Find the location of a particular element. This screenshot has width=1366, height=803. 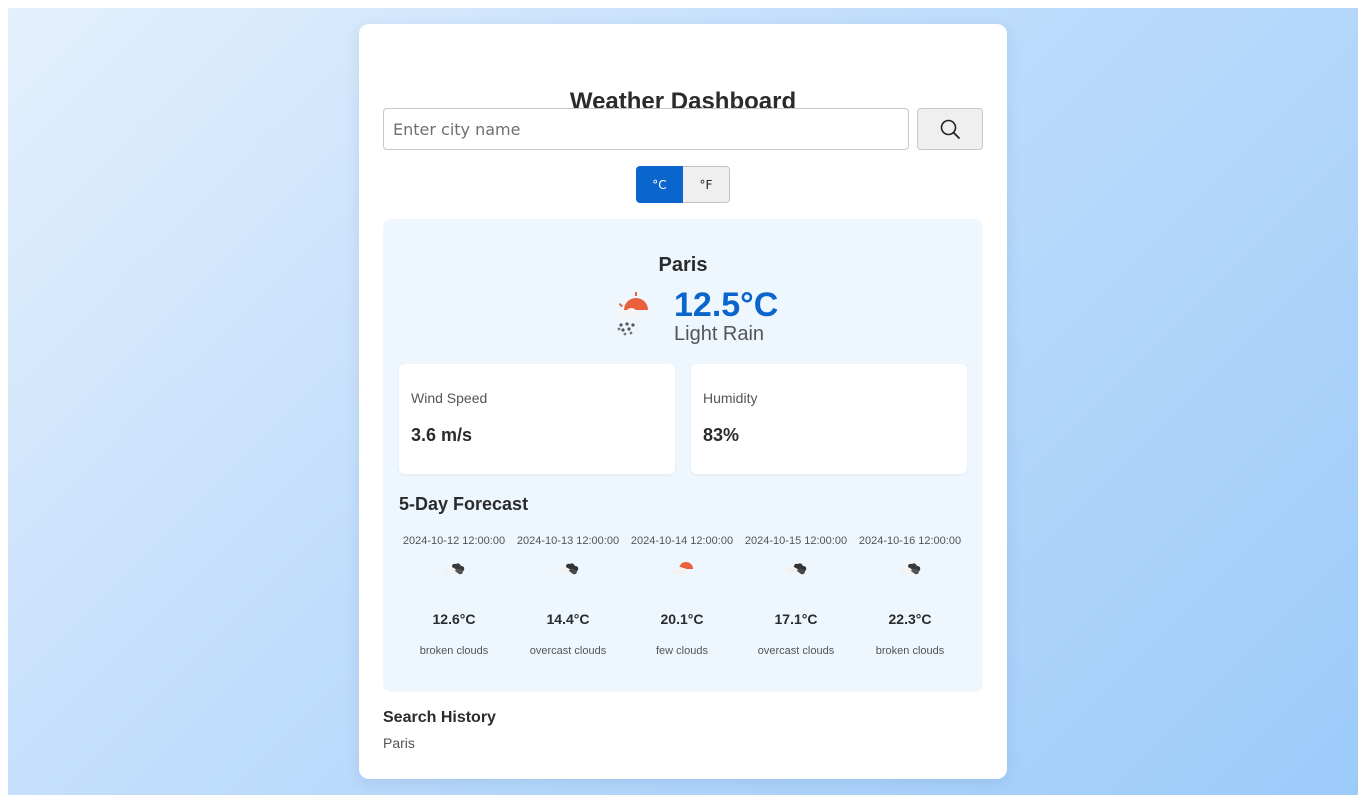

wind-speed-value: 3.6 m/s is located at coordinates (442, 435).